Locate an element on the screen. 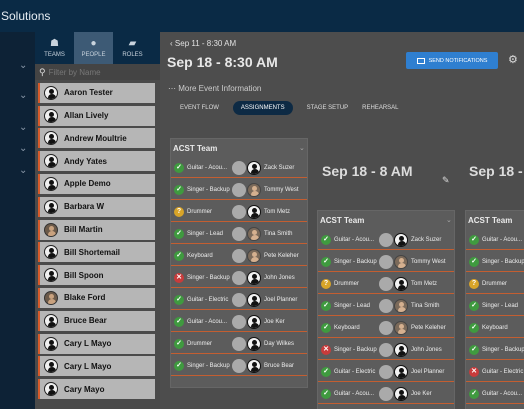 This screenshot has width=524, height=409. decline-icon: ✕ is located at coordinates (179, 278).